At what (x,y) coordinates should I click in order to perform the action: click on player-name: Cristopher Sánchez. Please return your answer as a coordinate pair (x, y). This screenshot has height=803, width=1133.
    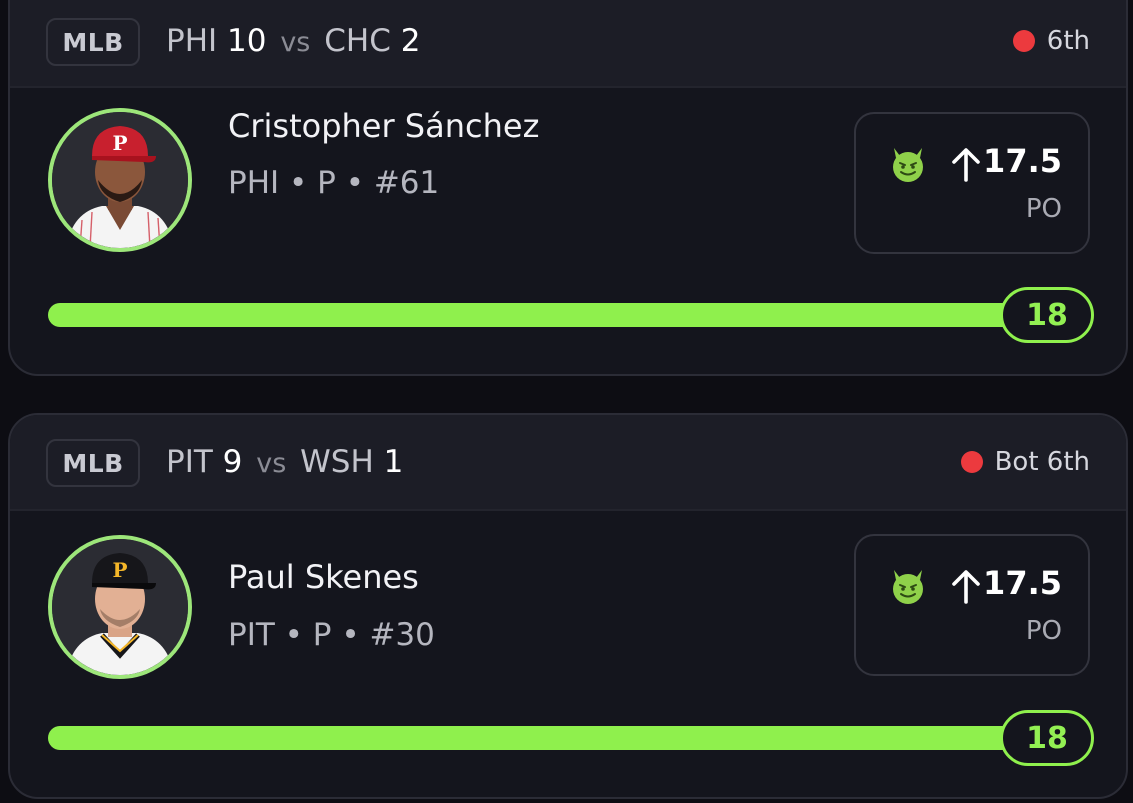
    Looking at the image, I should click on (383, 126).